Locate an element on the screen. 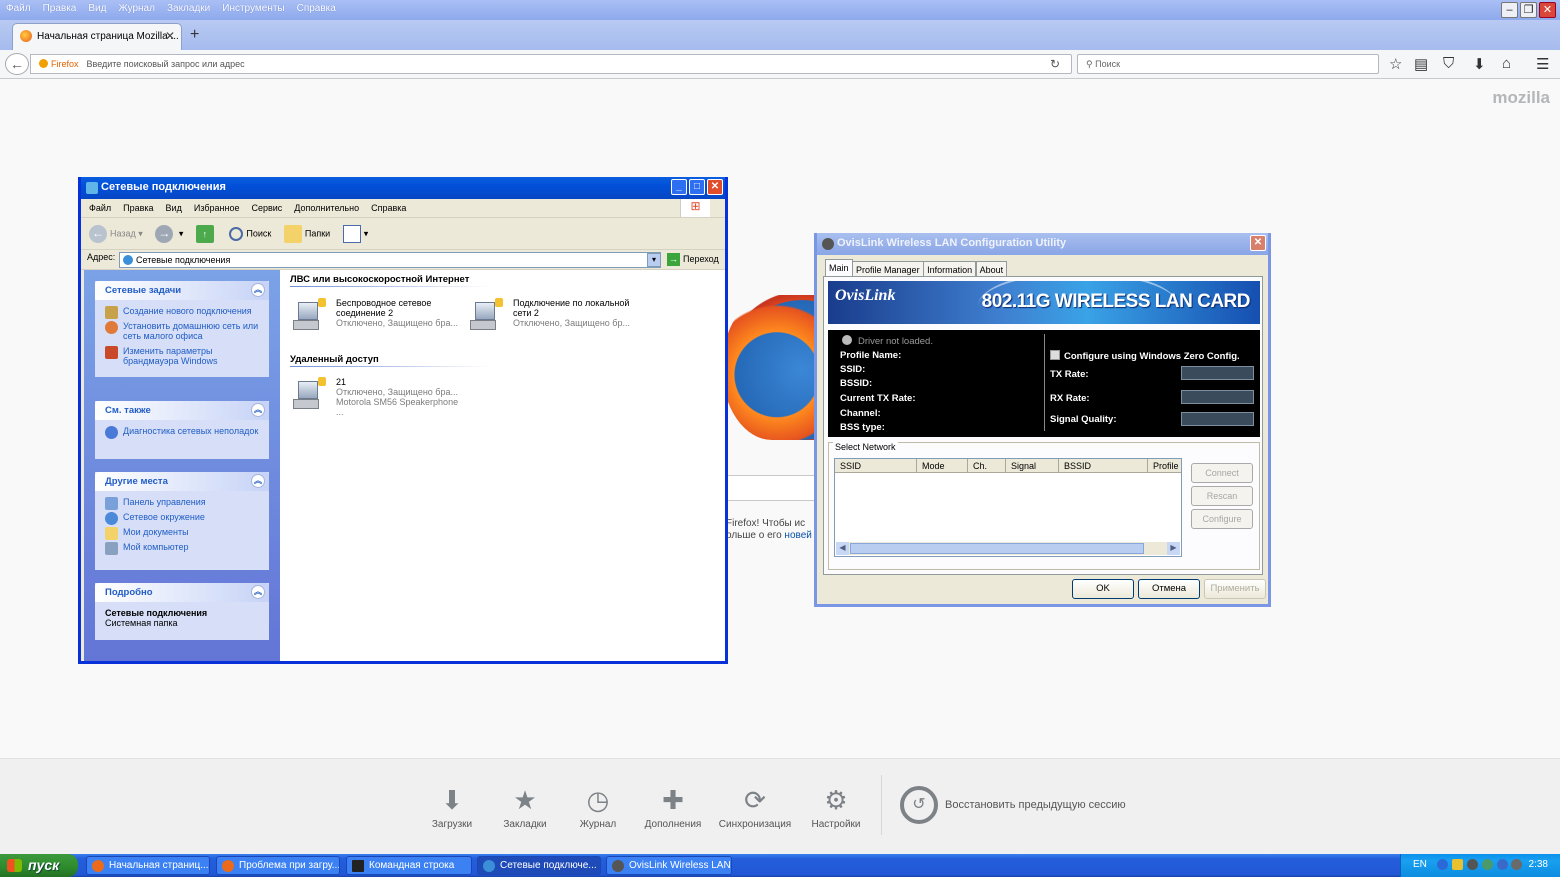 This screenshot has width=1560, height=877. rescan-button: Rescan is located at coordinates (1222, 496).